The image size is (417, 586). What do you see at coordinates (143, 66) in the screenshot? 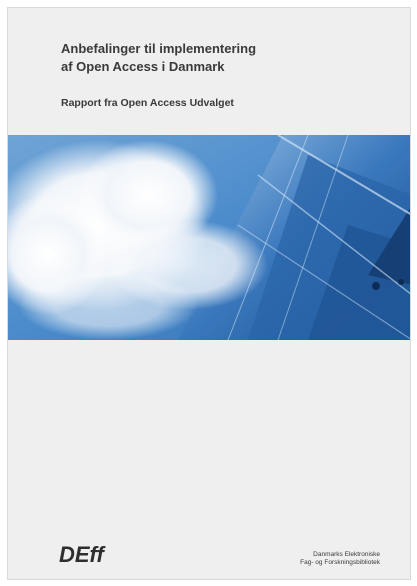
I see `title-line-2: af Open Access i Danmark` at bounding box center [143, 66].